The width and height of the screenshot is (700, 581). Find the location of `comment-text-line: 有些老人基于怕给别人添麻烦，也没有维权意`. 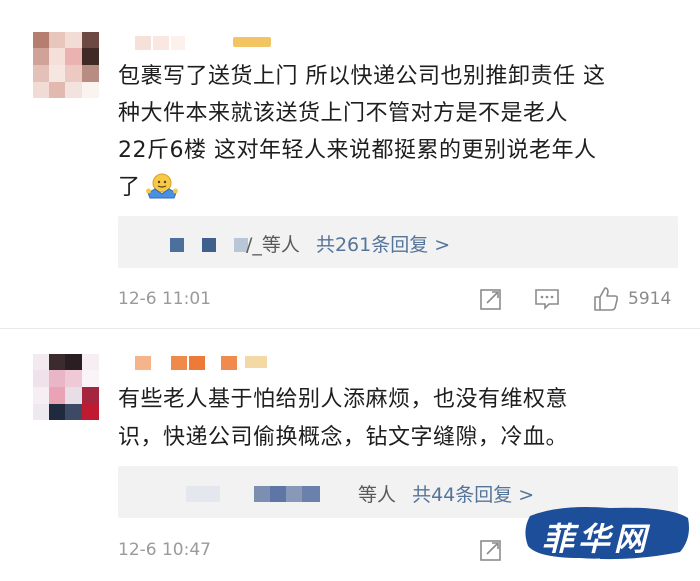

comment-text-line: 有些老人基于怕给别人添麻烦，也没有维权意 is located at coordinates (343, 399).